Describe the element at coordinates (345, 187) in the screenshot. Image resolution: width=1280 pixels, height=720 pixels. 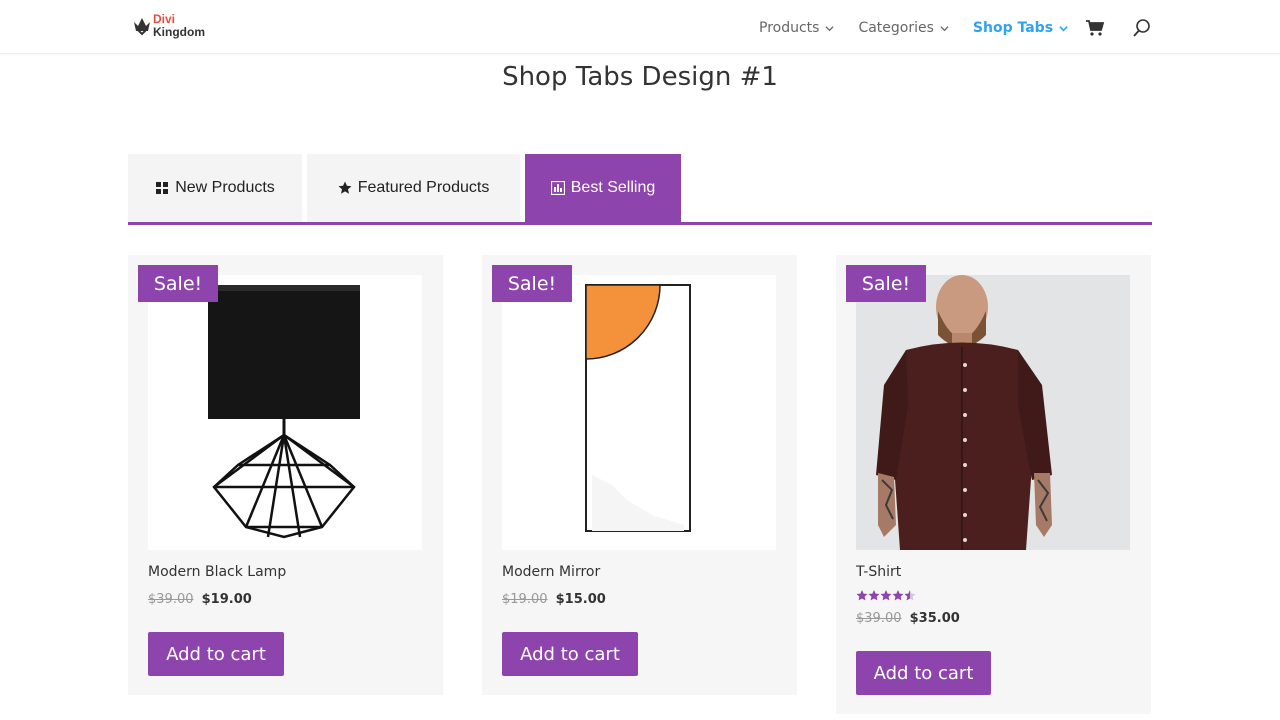
I see `star-icon` at that location.